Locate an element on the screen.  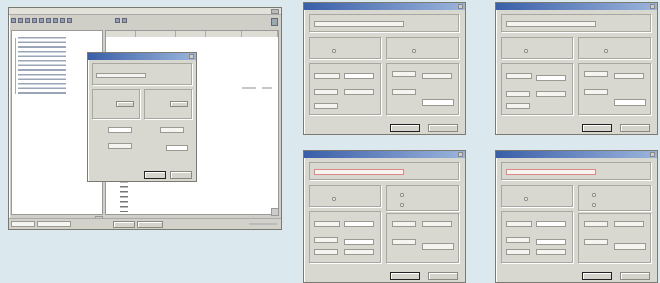
toolbar-right-icon is located at coordinates (274, 22).